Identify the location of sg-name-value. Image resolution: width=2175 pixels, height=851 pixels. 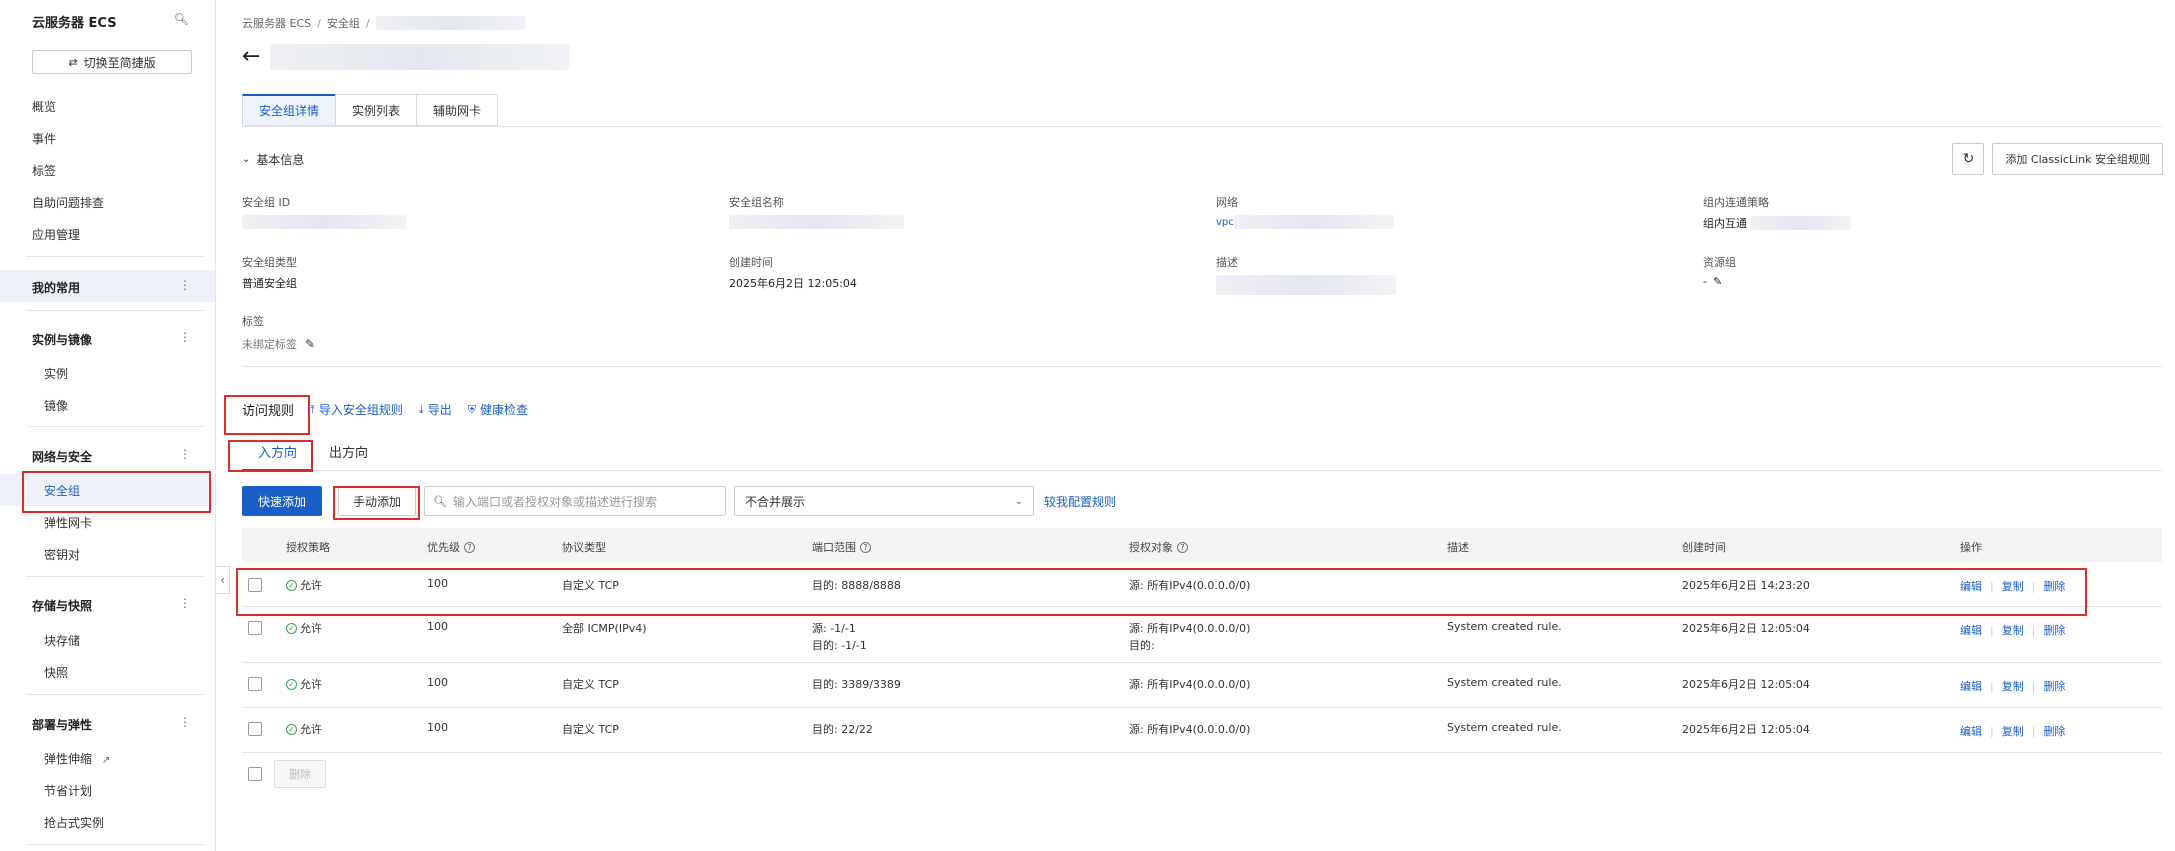
(816, 223).